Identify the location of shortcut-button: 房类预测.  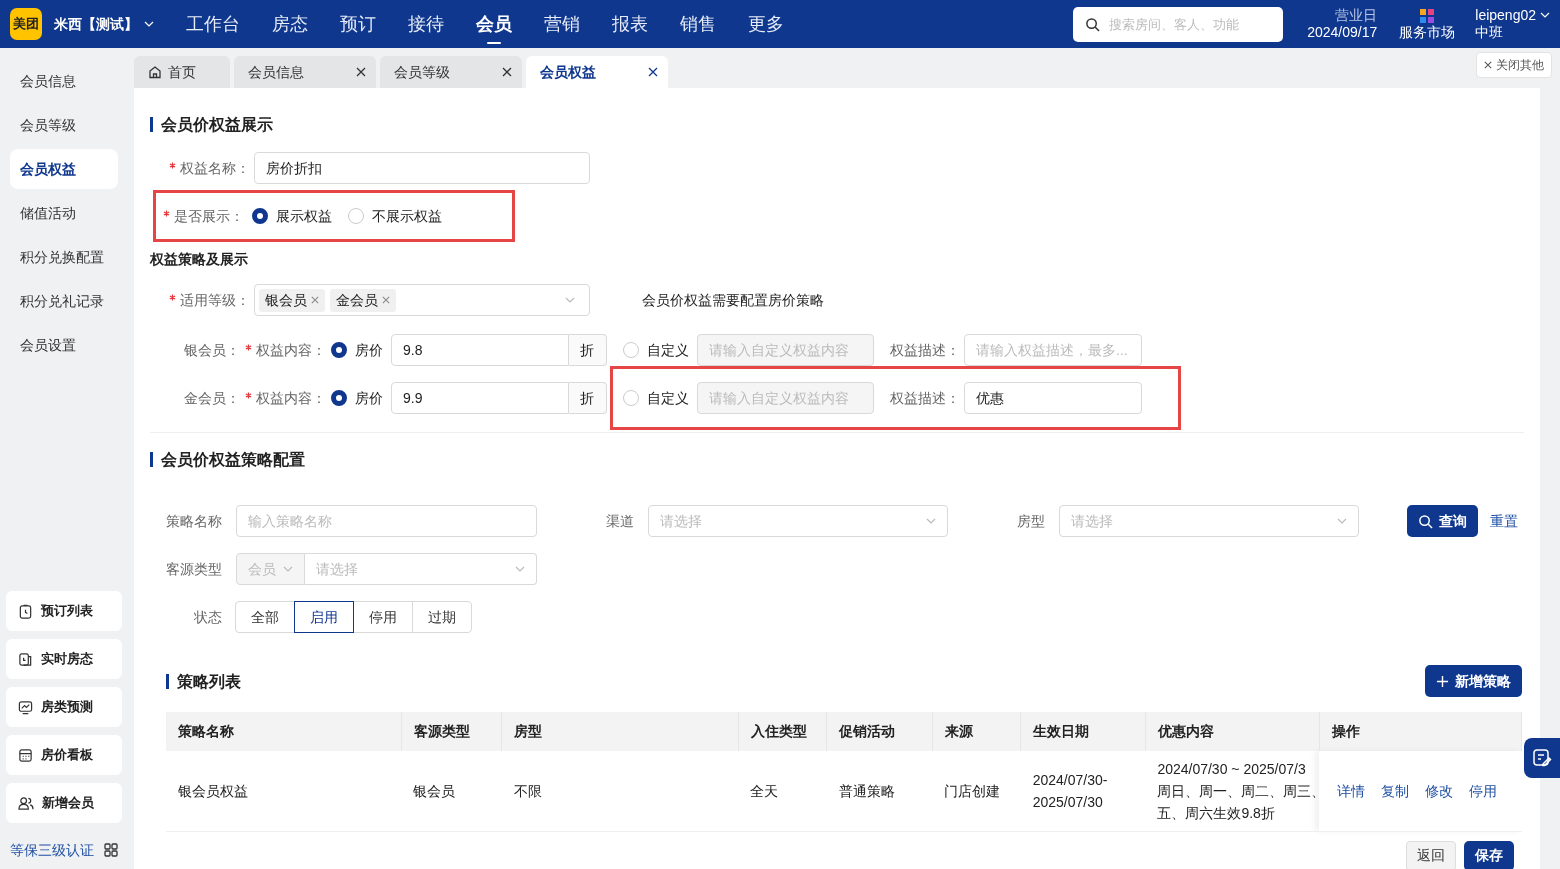
(64, 707).